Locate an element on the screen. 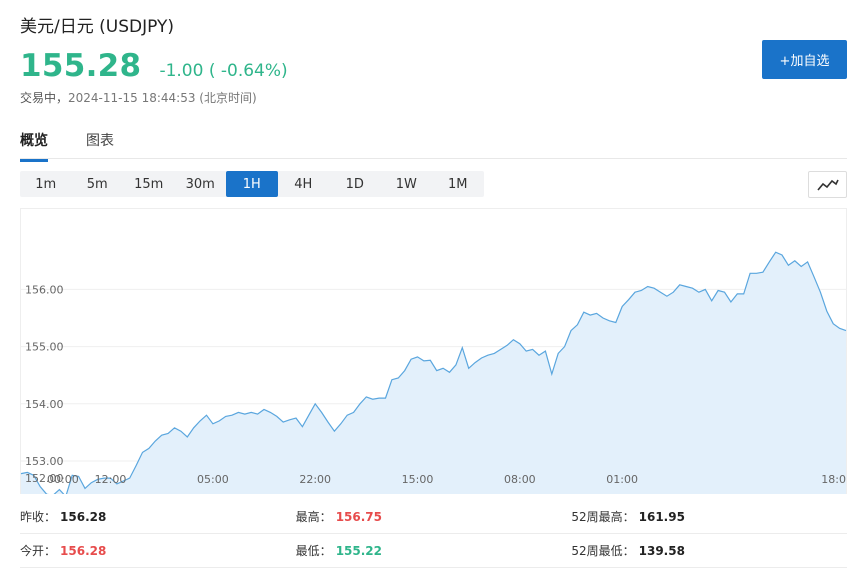 The width and height of the screenshot is (865, 583). x-tick-label: 08:00 is located at coordinates (520, 479).